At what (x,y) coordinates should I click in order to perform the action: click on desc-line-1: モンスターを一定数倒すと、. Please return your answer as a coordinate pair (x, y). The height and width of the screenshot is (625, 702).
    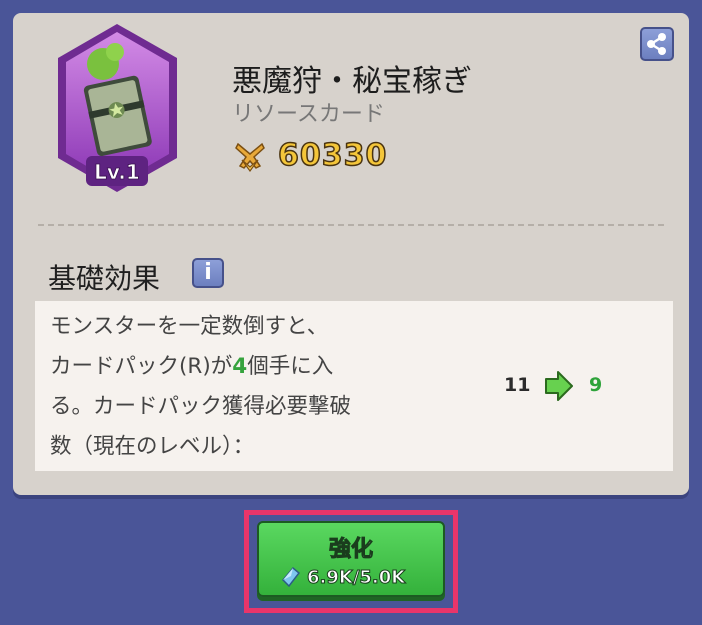
    Looking at the image, I should click on (189, 326).